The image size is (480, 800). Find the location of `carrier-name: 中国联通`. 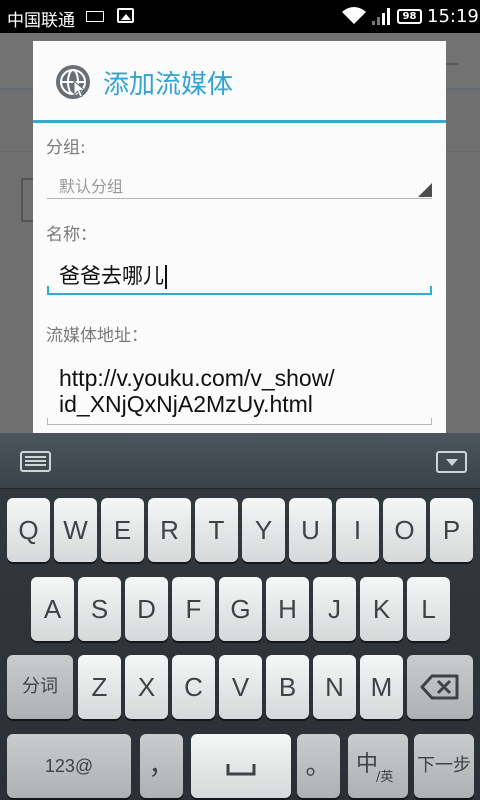

carrier-name: 中国联通 is located at coordinates (41, 21).